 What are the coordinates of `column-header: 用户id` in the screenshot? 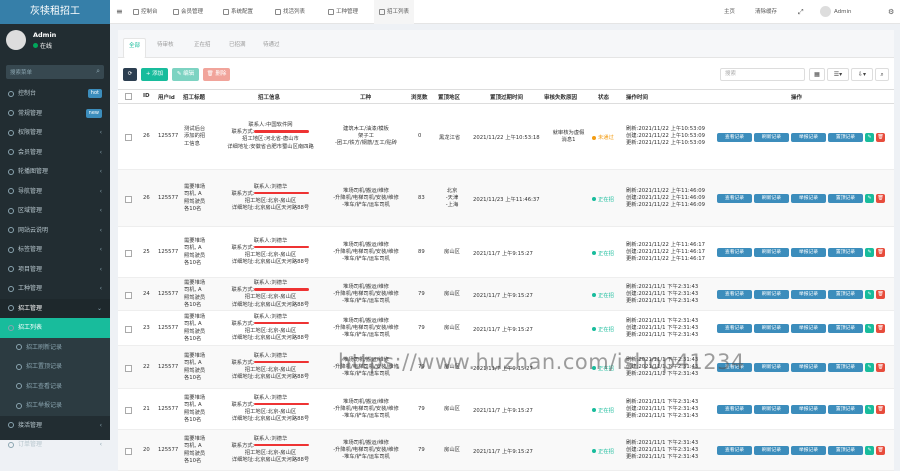 It's located at (166, 97).